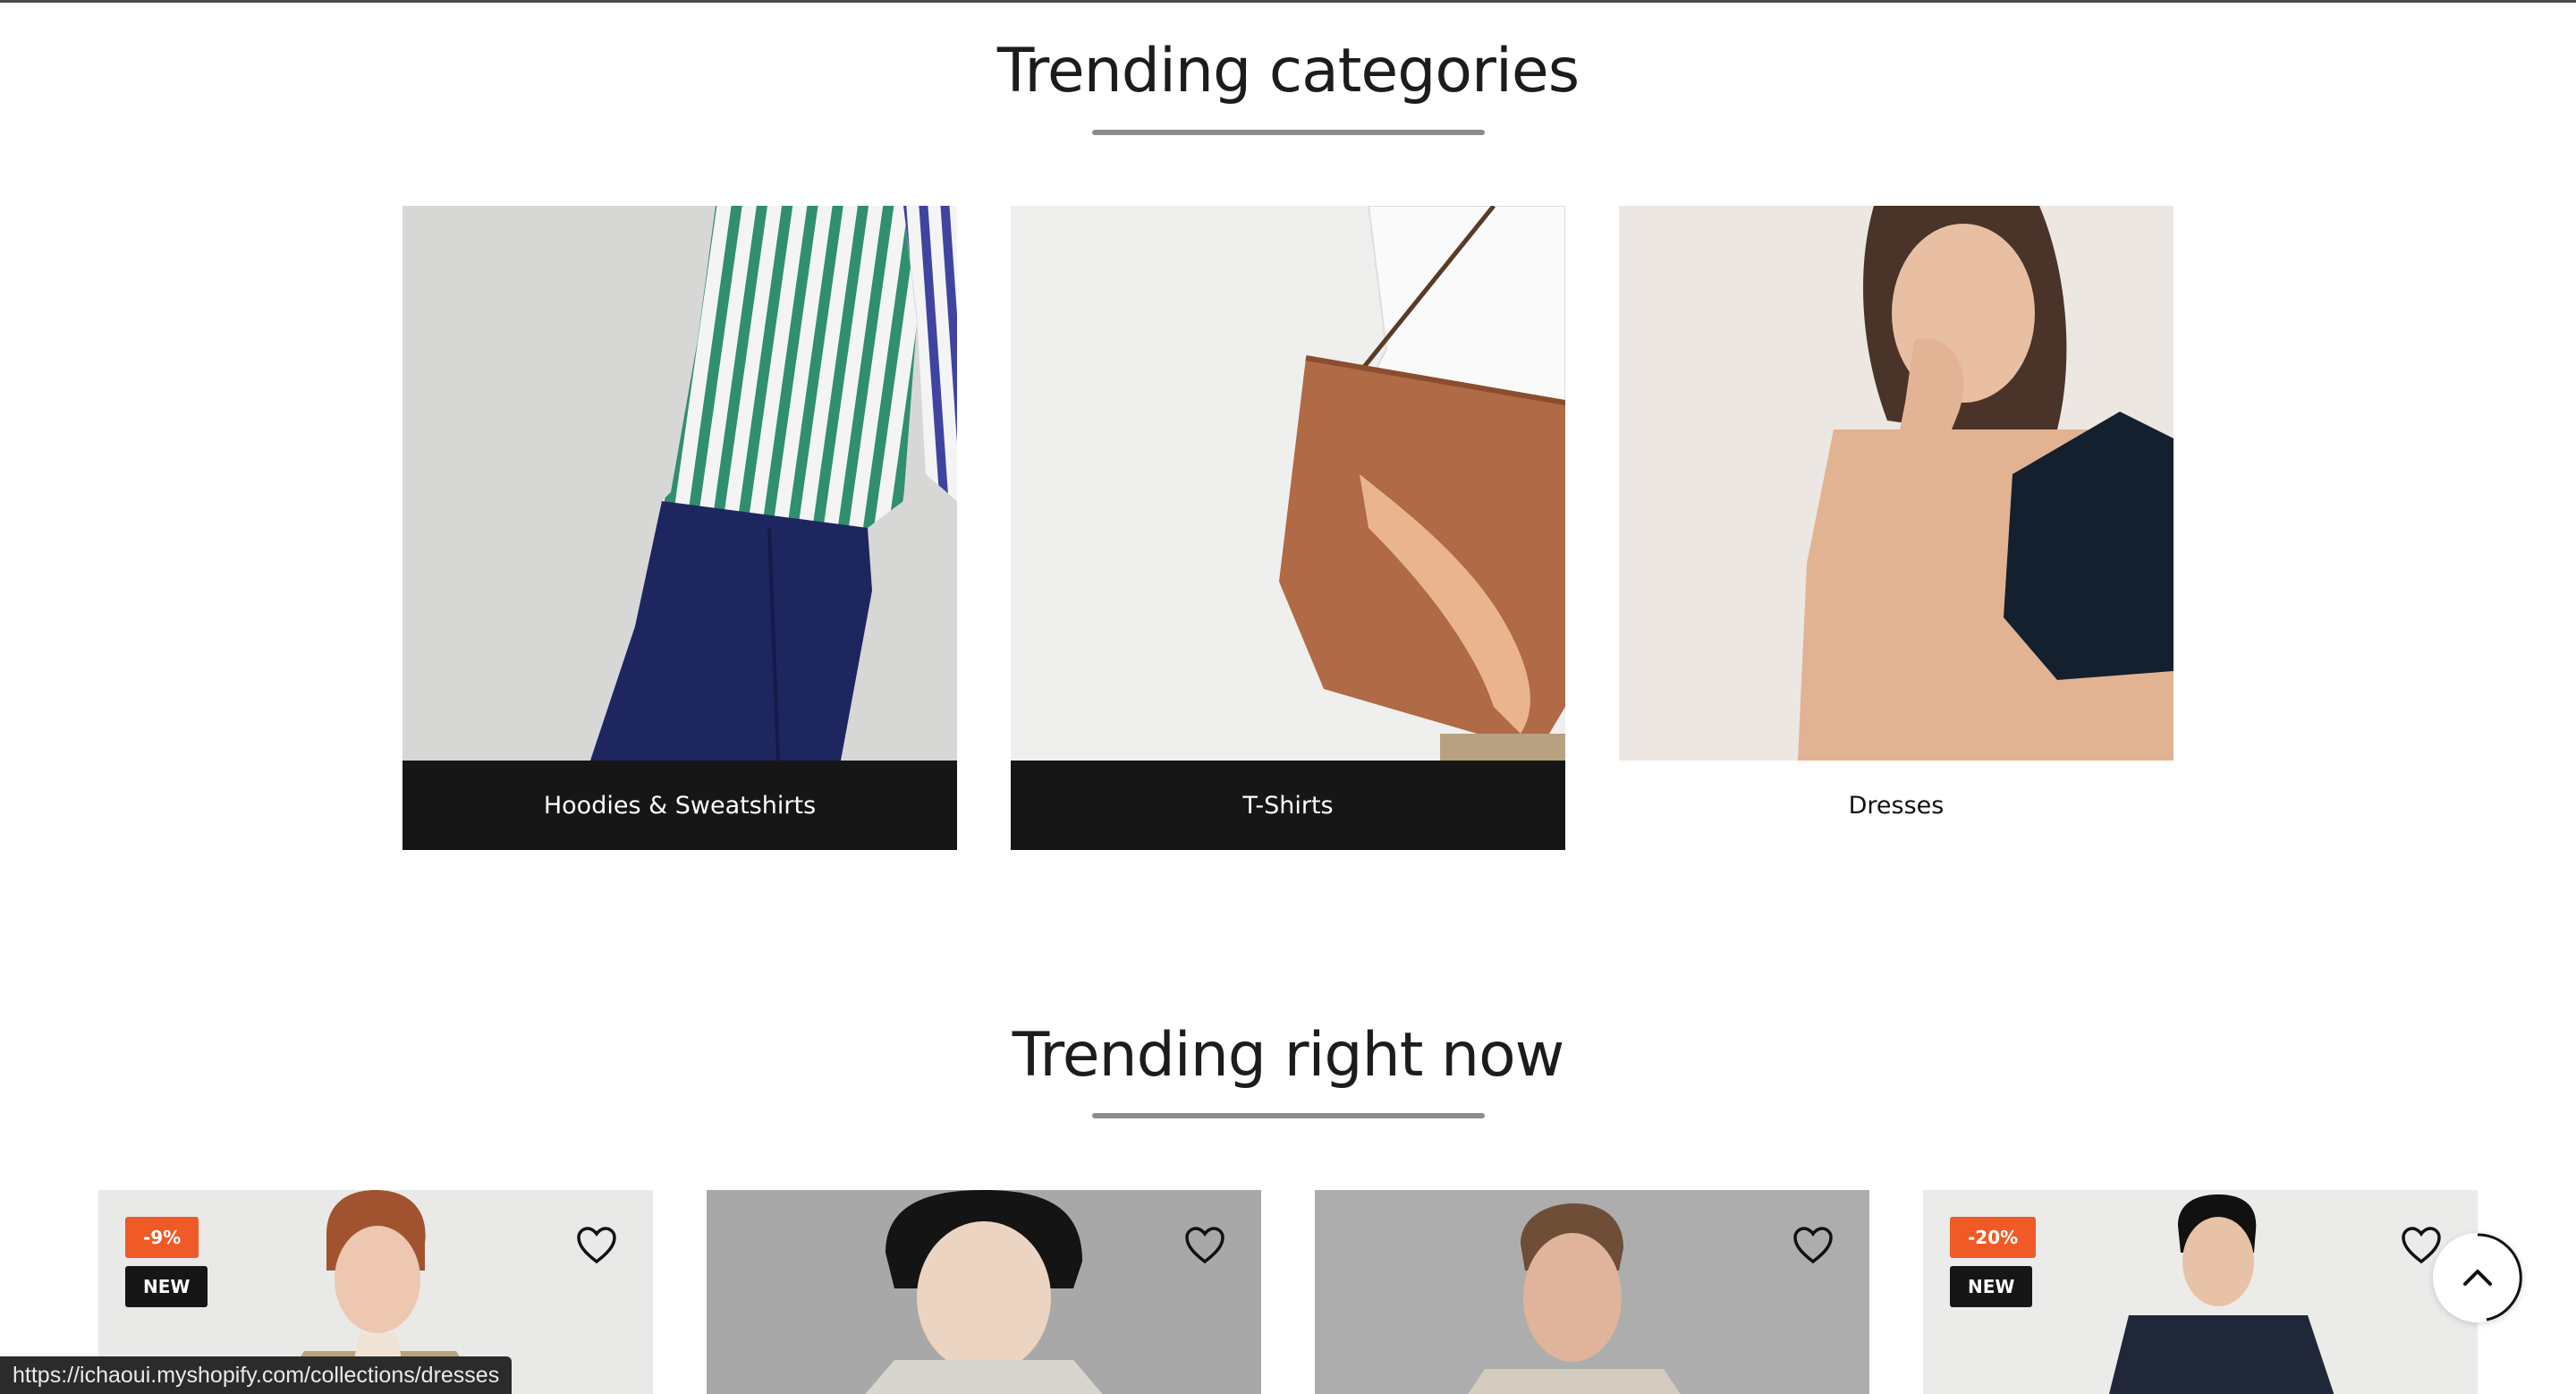  What do you see at coordinates (1896, 483) in the screenshot?
I see `category-image-dresses` at bounding box center [1896, 483].